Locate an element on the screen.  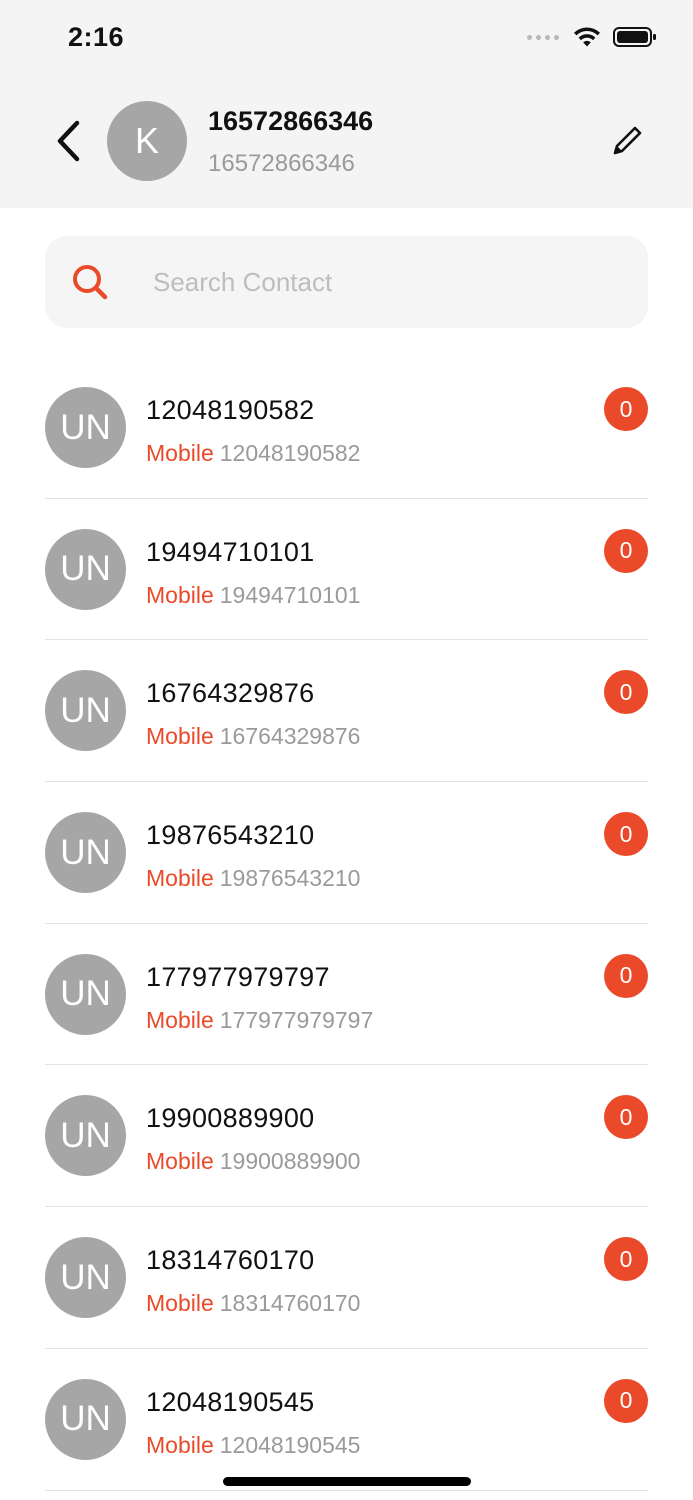
wifi-icon is located at coordinates (587, 37).